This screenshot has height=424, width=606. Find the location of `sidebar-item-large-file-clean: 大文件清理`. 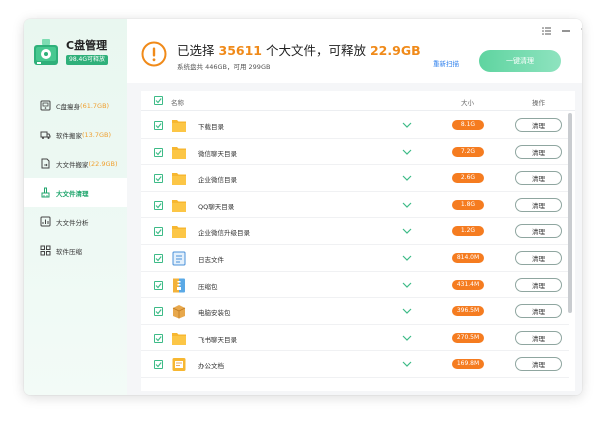

sidebar-item-large-file-clean: 大文件清理 is located at coordinates (75, 192).